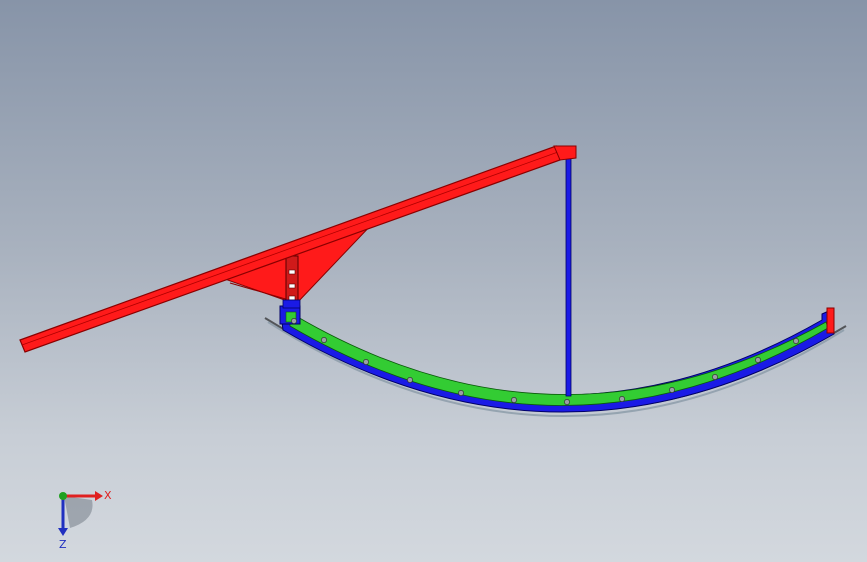  I want to click on x-axis-arrowhead, so click(99, 496).